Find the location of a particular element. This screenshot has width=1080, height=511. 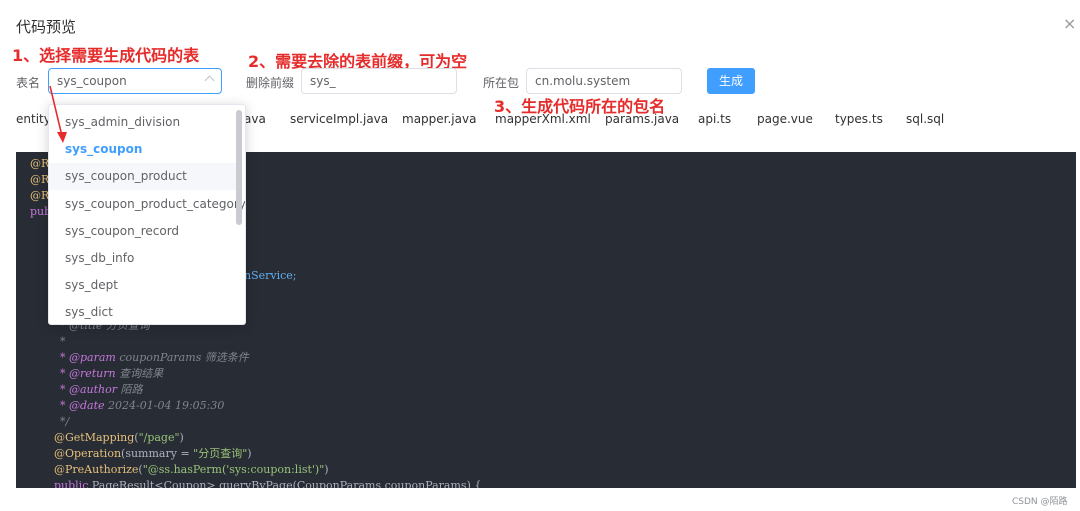

prefix-label: 删除前缀 is located at coordinates (270, 83).